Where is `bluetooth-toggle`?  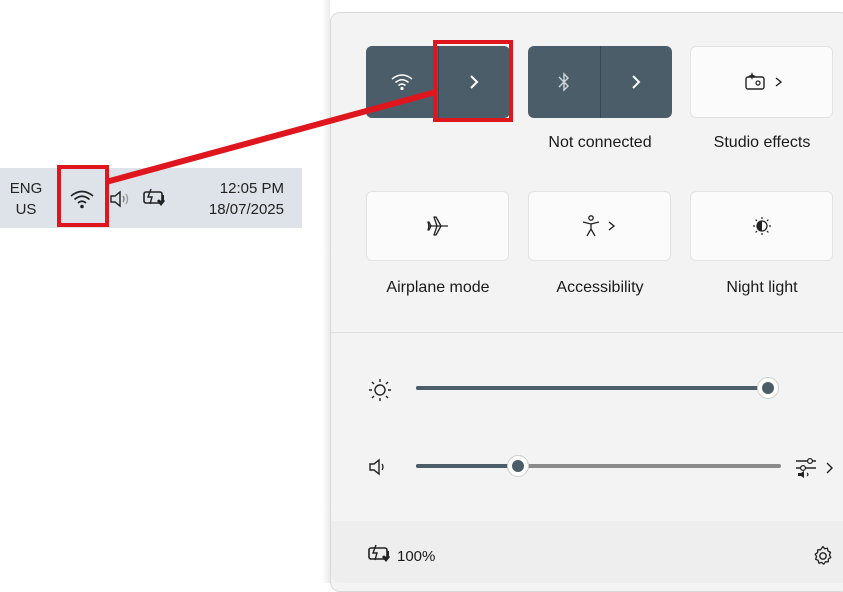 bluetooth-toggle is located at coordinates (564, 82).